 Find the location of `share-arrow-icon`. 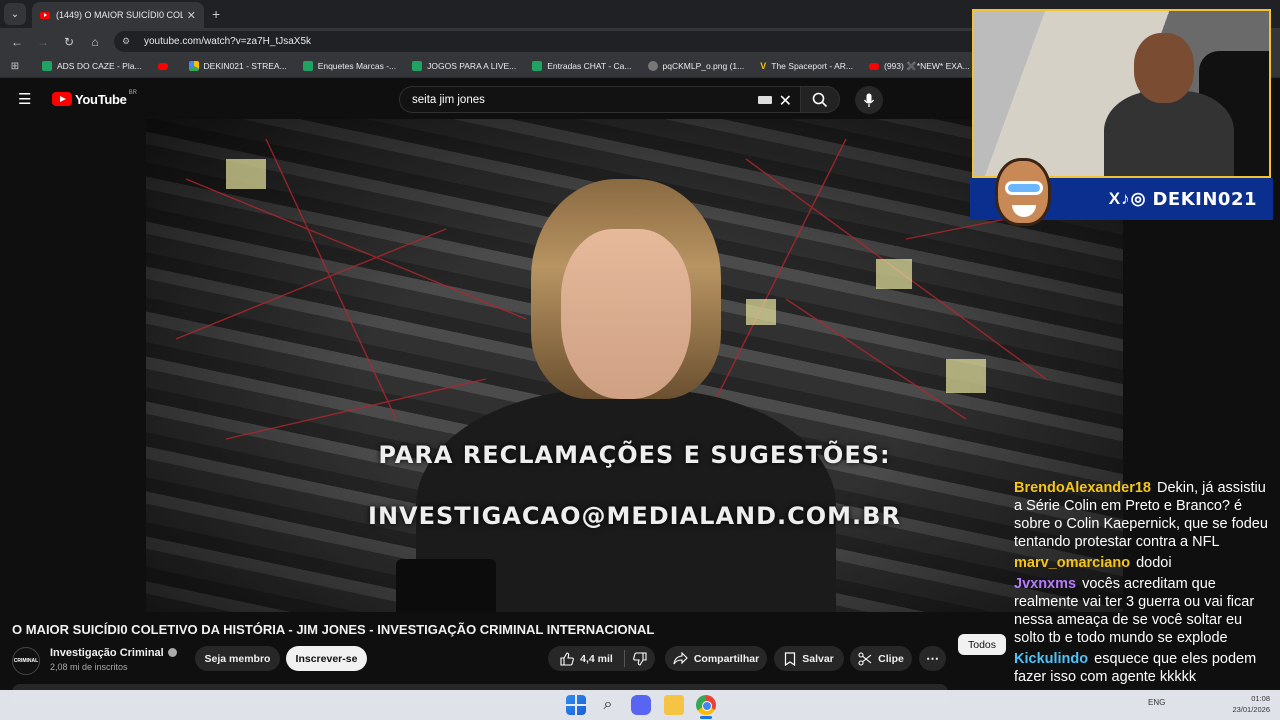

share-arrow-icon is located at coordinates (680, 658).